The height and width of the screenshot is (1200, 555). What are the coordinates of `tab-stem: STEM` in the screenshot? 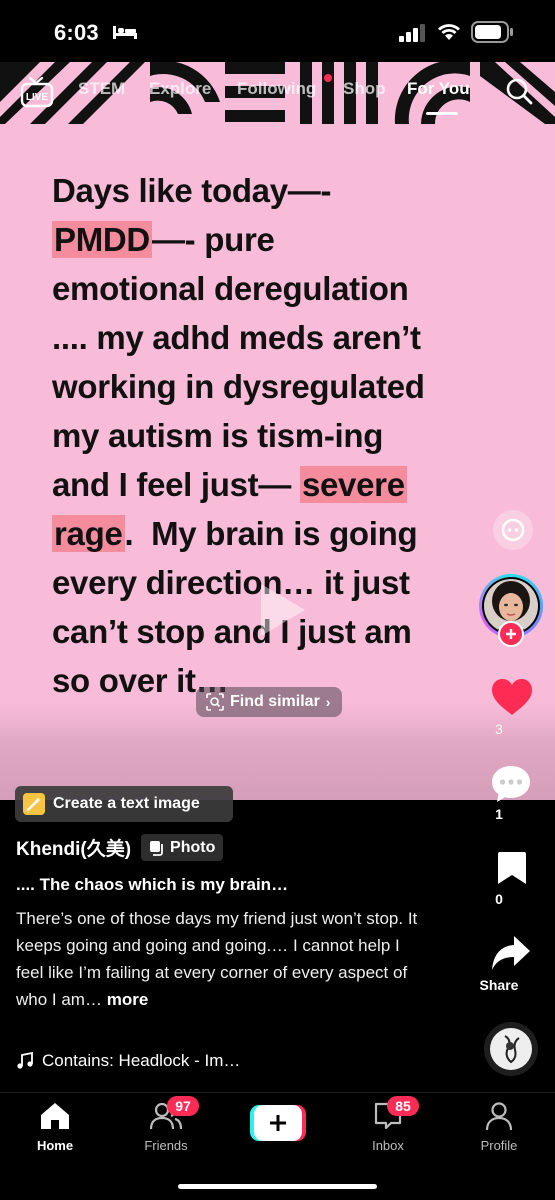 It's located at (101, 89).